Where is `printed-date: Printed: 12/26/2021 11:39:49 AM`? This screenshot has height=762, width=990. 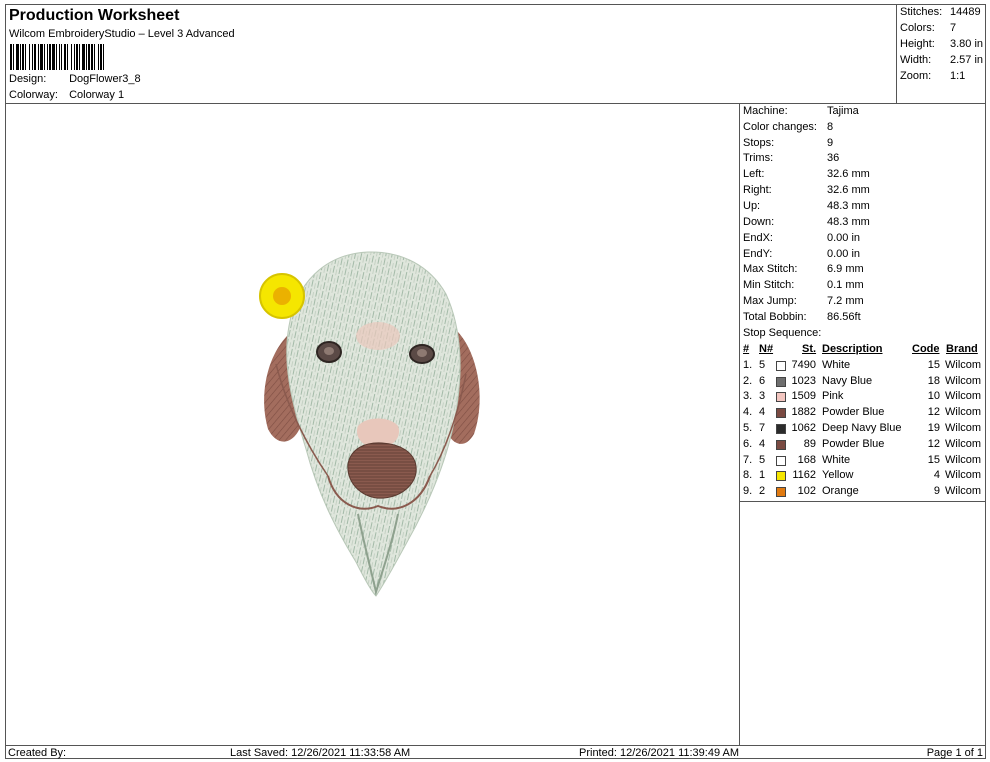
printed-date: Printed: 12/26/2021 11:39:49 AM is located at coordinates (659, 753).